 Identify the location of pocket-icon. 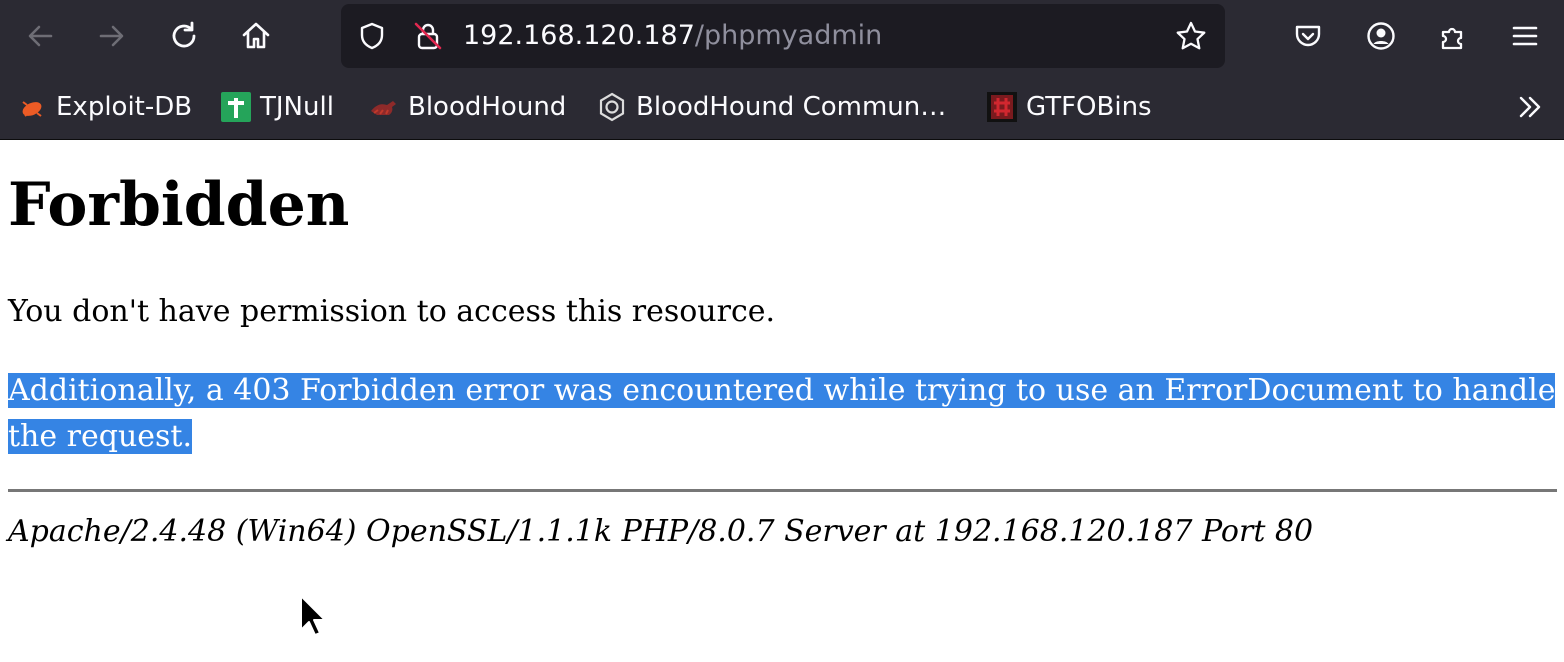
(1308, 36).